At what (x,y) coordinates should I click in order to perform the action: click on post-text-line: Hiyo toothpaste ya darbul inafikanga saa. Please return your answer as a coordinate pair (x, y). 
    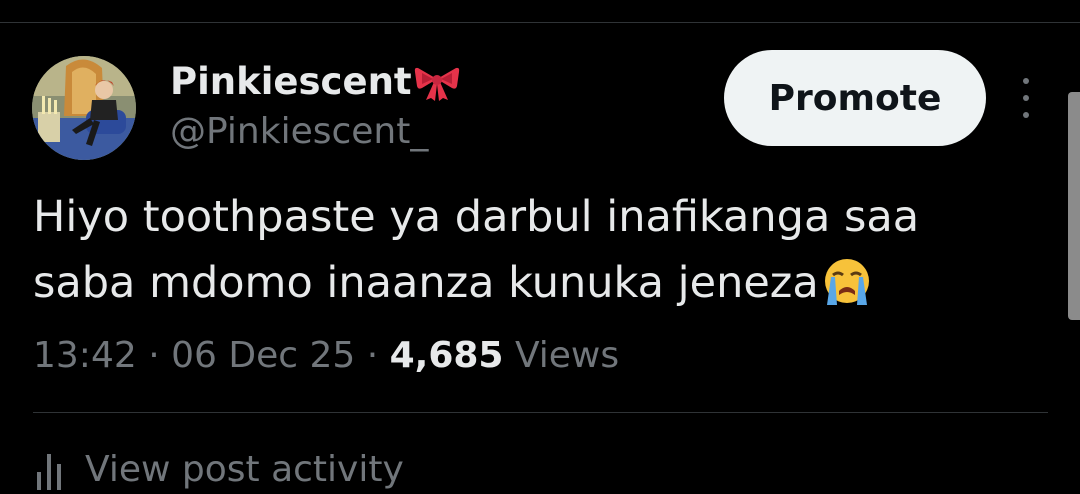
    Looking at the image, I should click on (476, 217).